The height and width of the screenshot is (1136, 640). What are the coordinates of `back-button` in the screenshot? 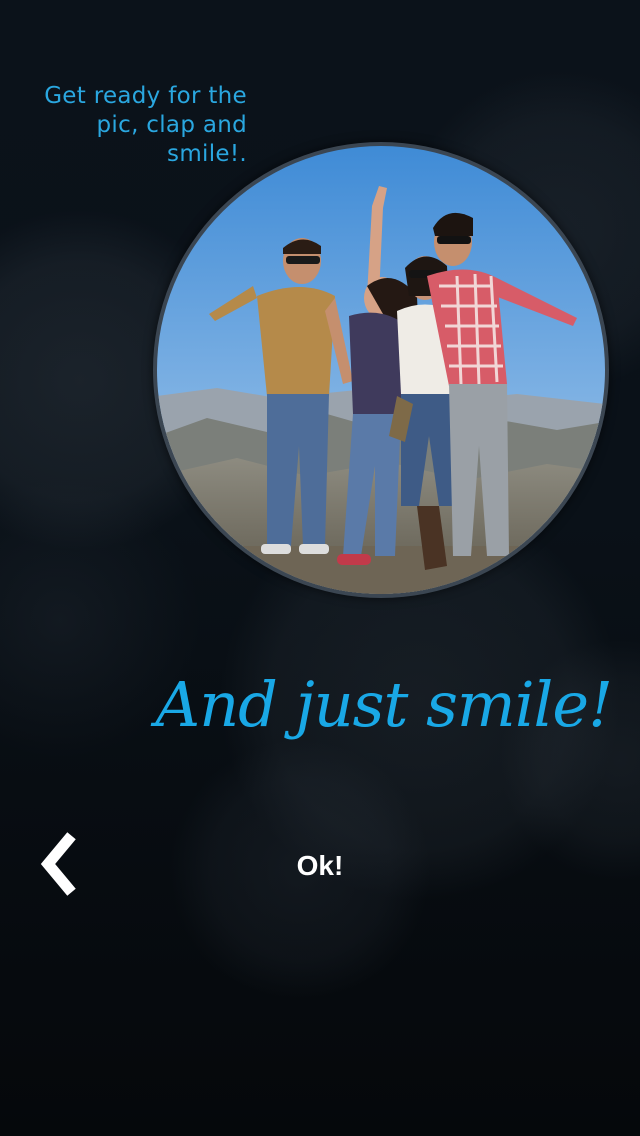 It's located at (60, 864).